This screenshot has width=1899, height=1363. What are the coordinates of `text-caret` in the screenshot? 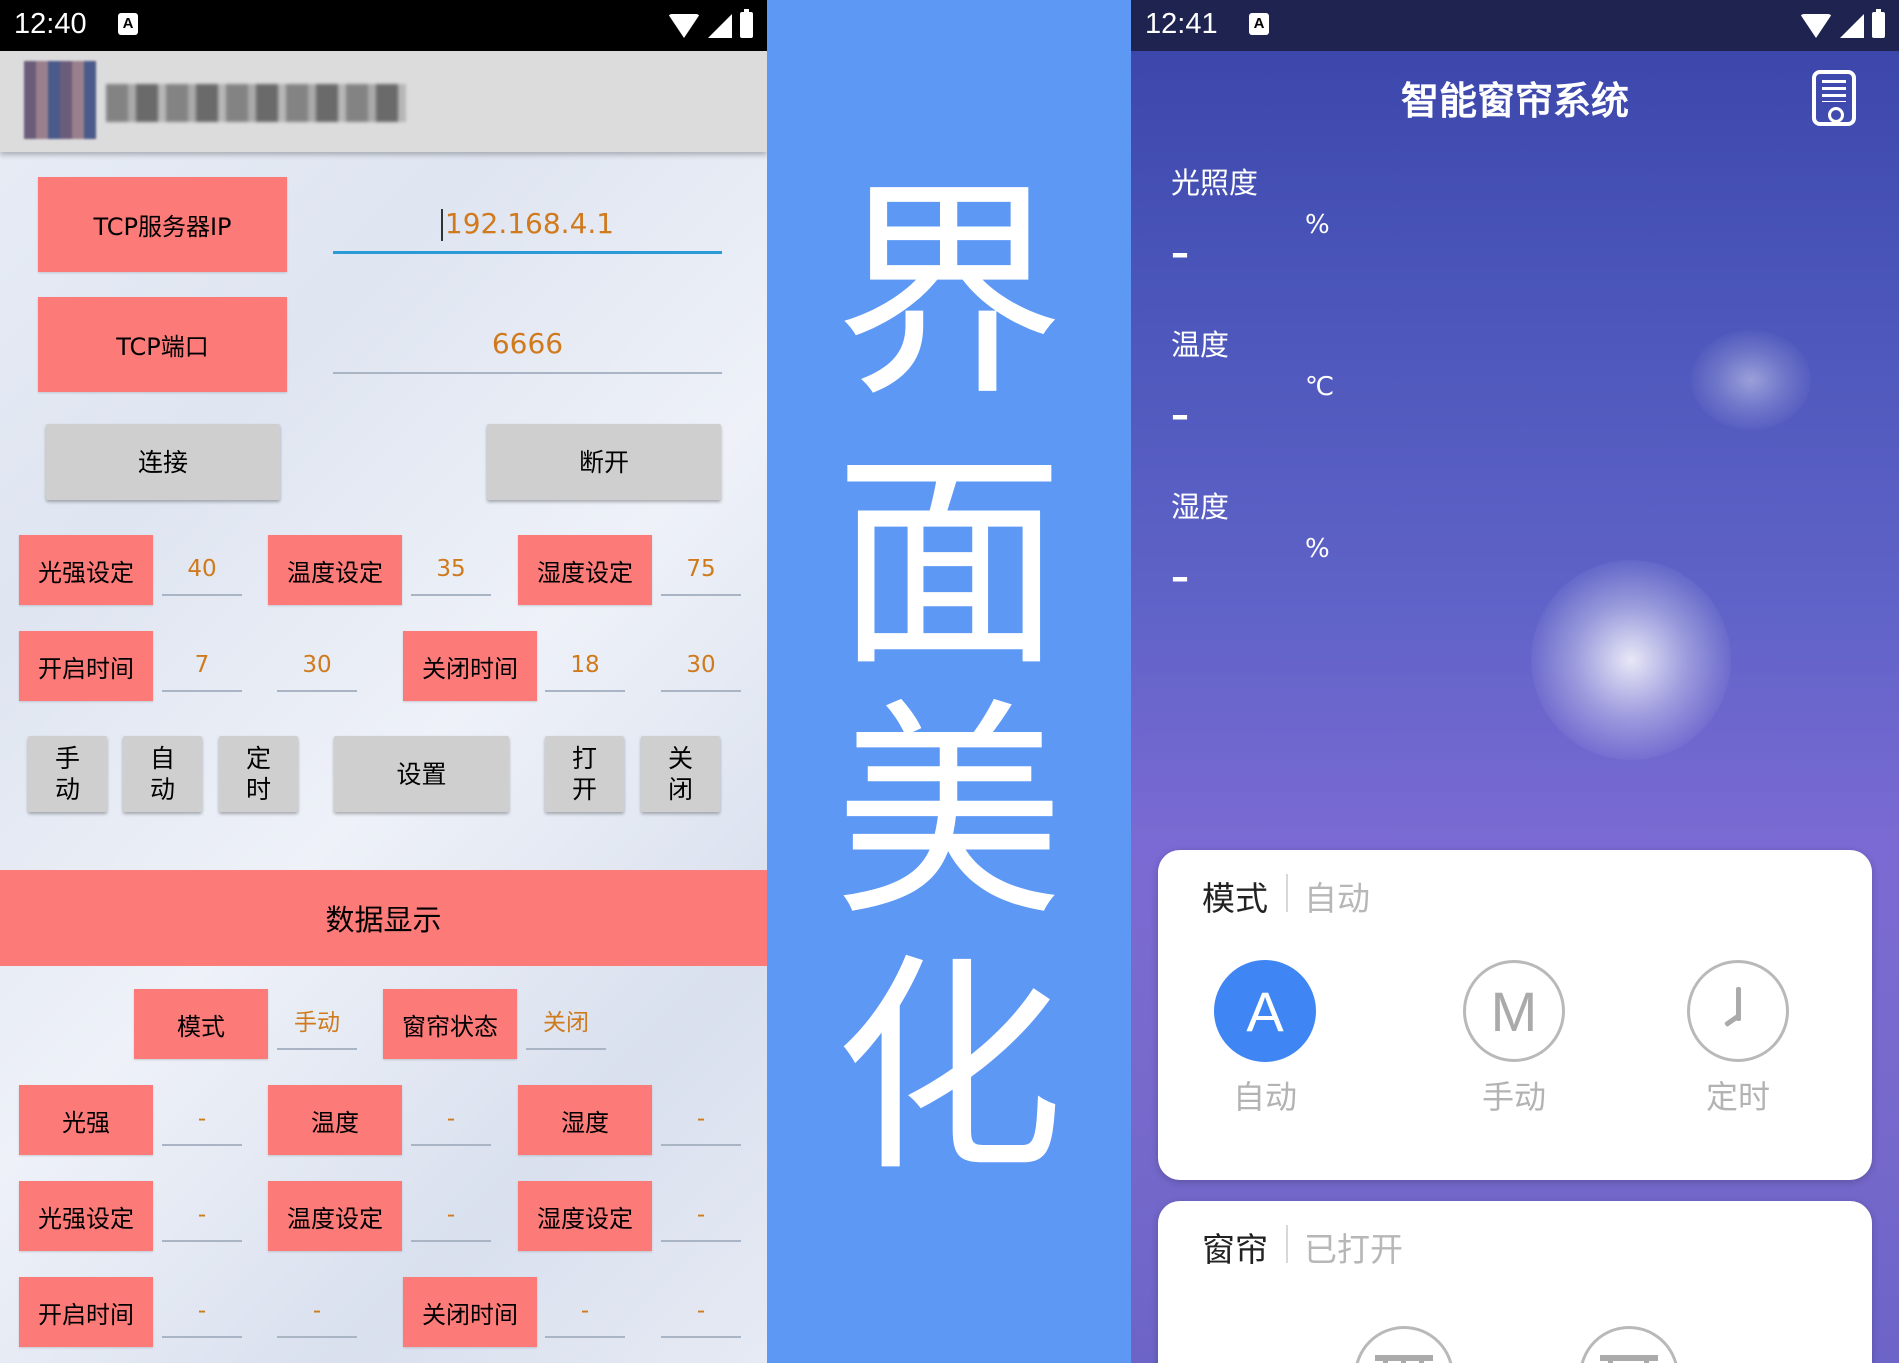 It's located at (441, 225).